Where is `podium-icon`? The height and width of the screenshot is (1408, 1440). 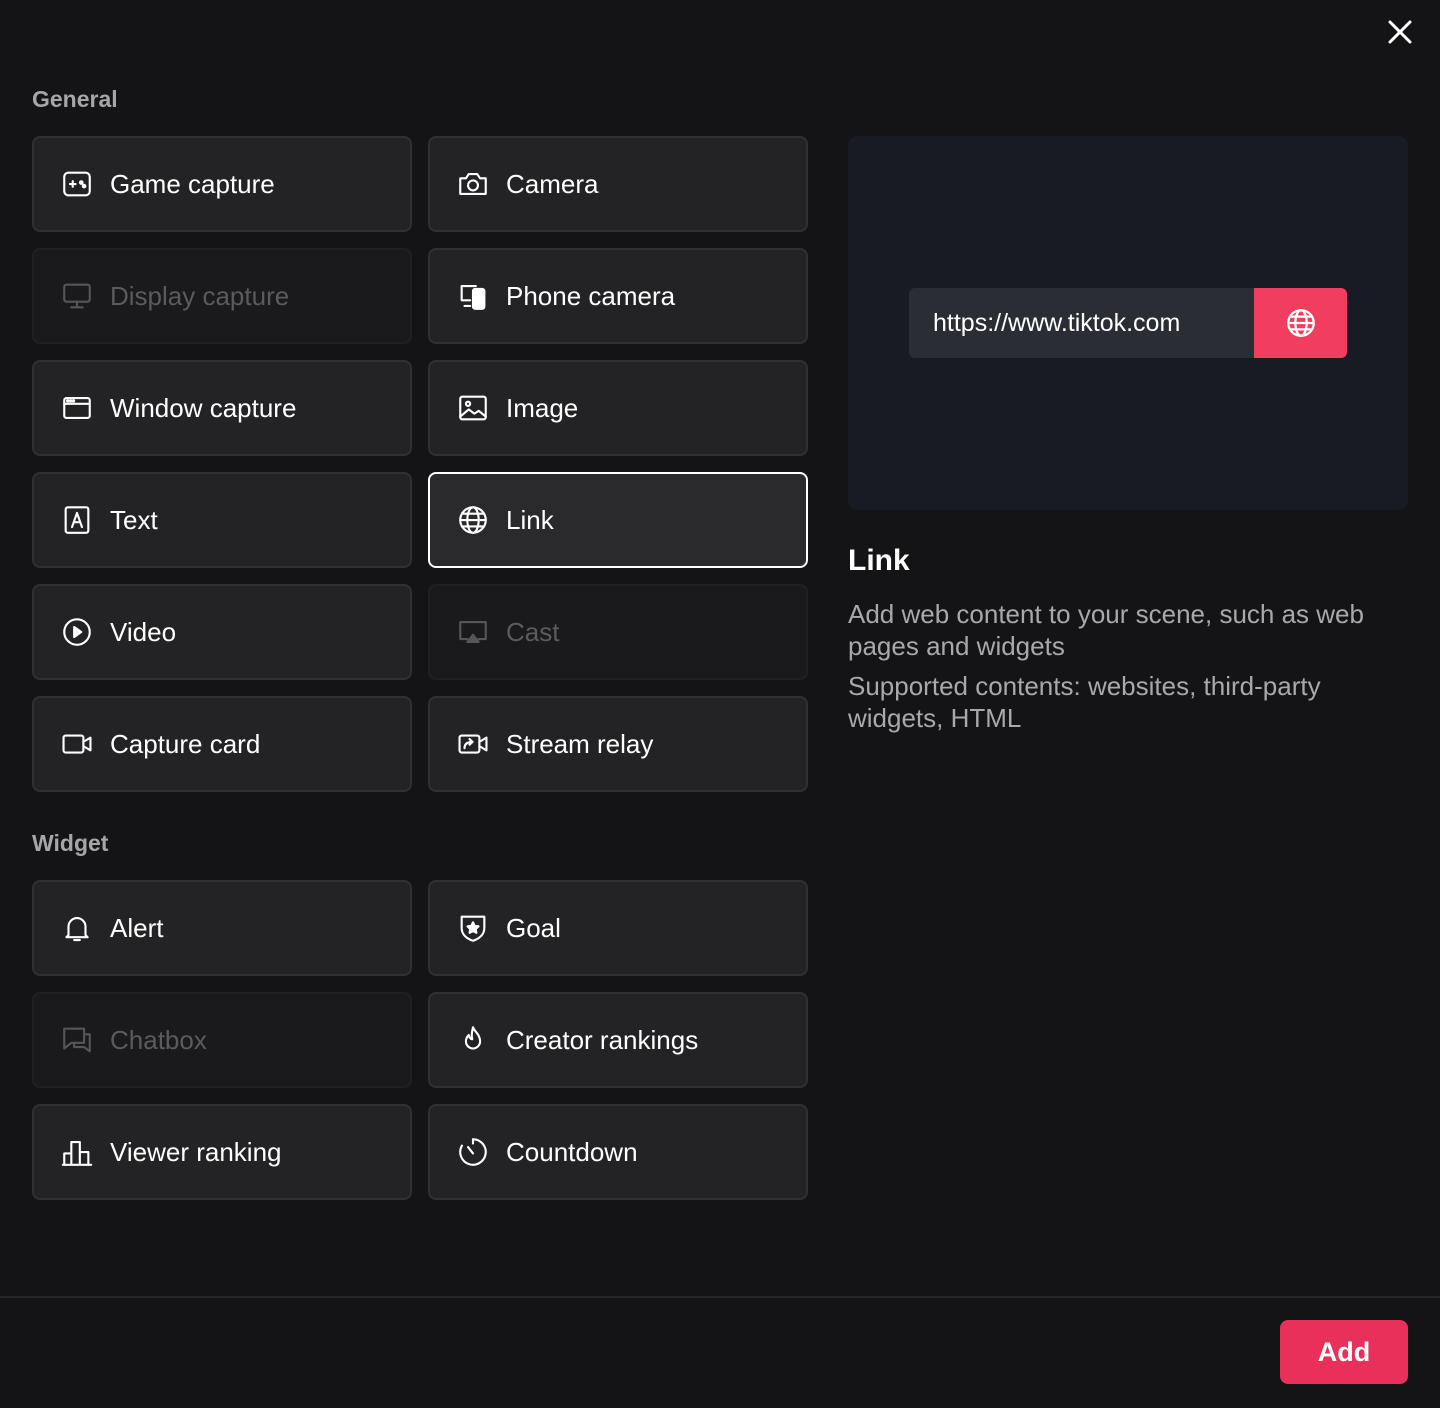 podium-icon is located at coordinates (77, 1152).